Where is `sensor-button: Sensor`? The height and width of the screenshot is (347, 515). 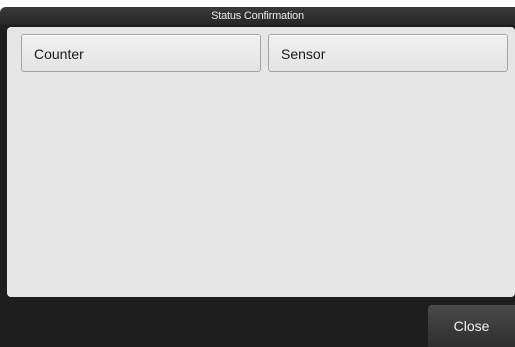 sensor-button: Sensor is located at coordinates (388, 53).